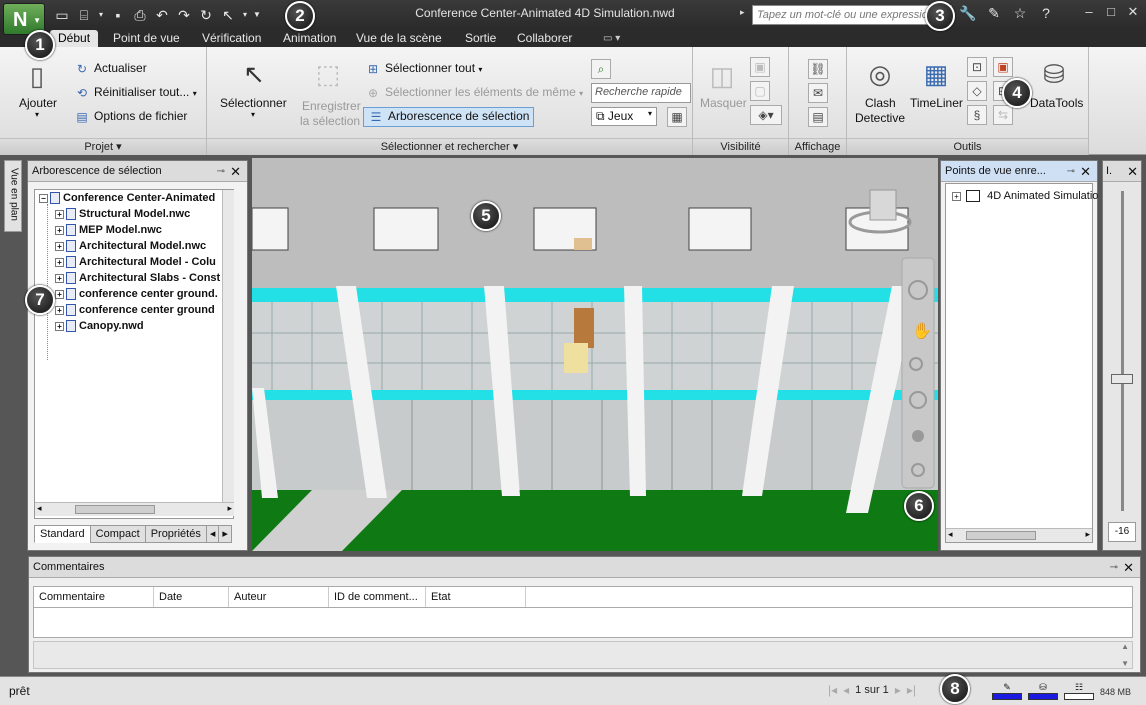  Describe the element at coordinates (1046, 13) in the screenshot. I see `help-icon: ?` at that location.